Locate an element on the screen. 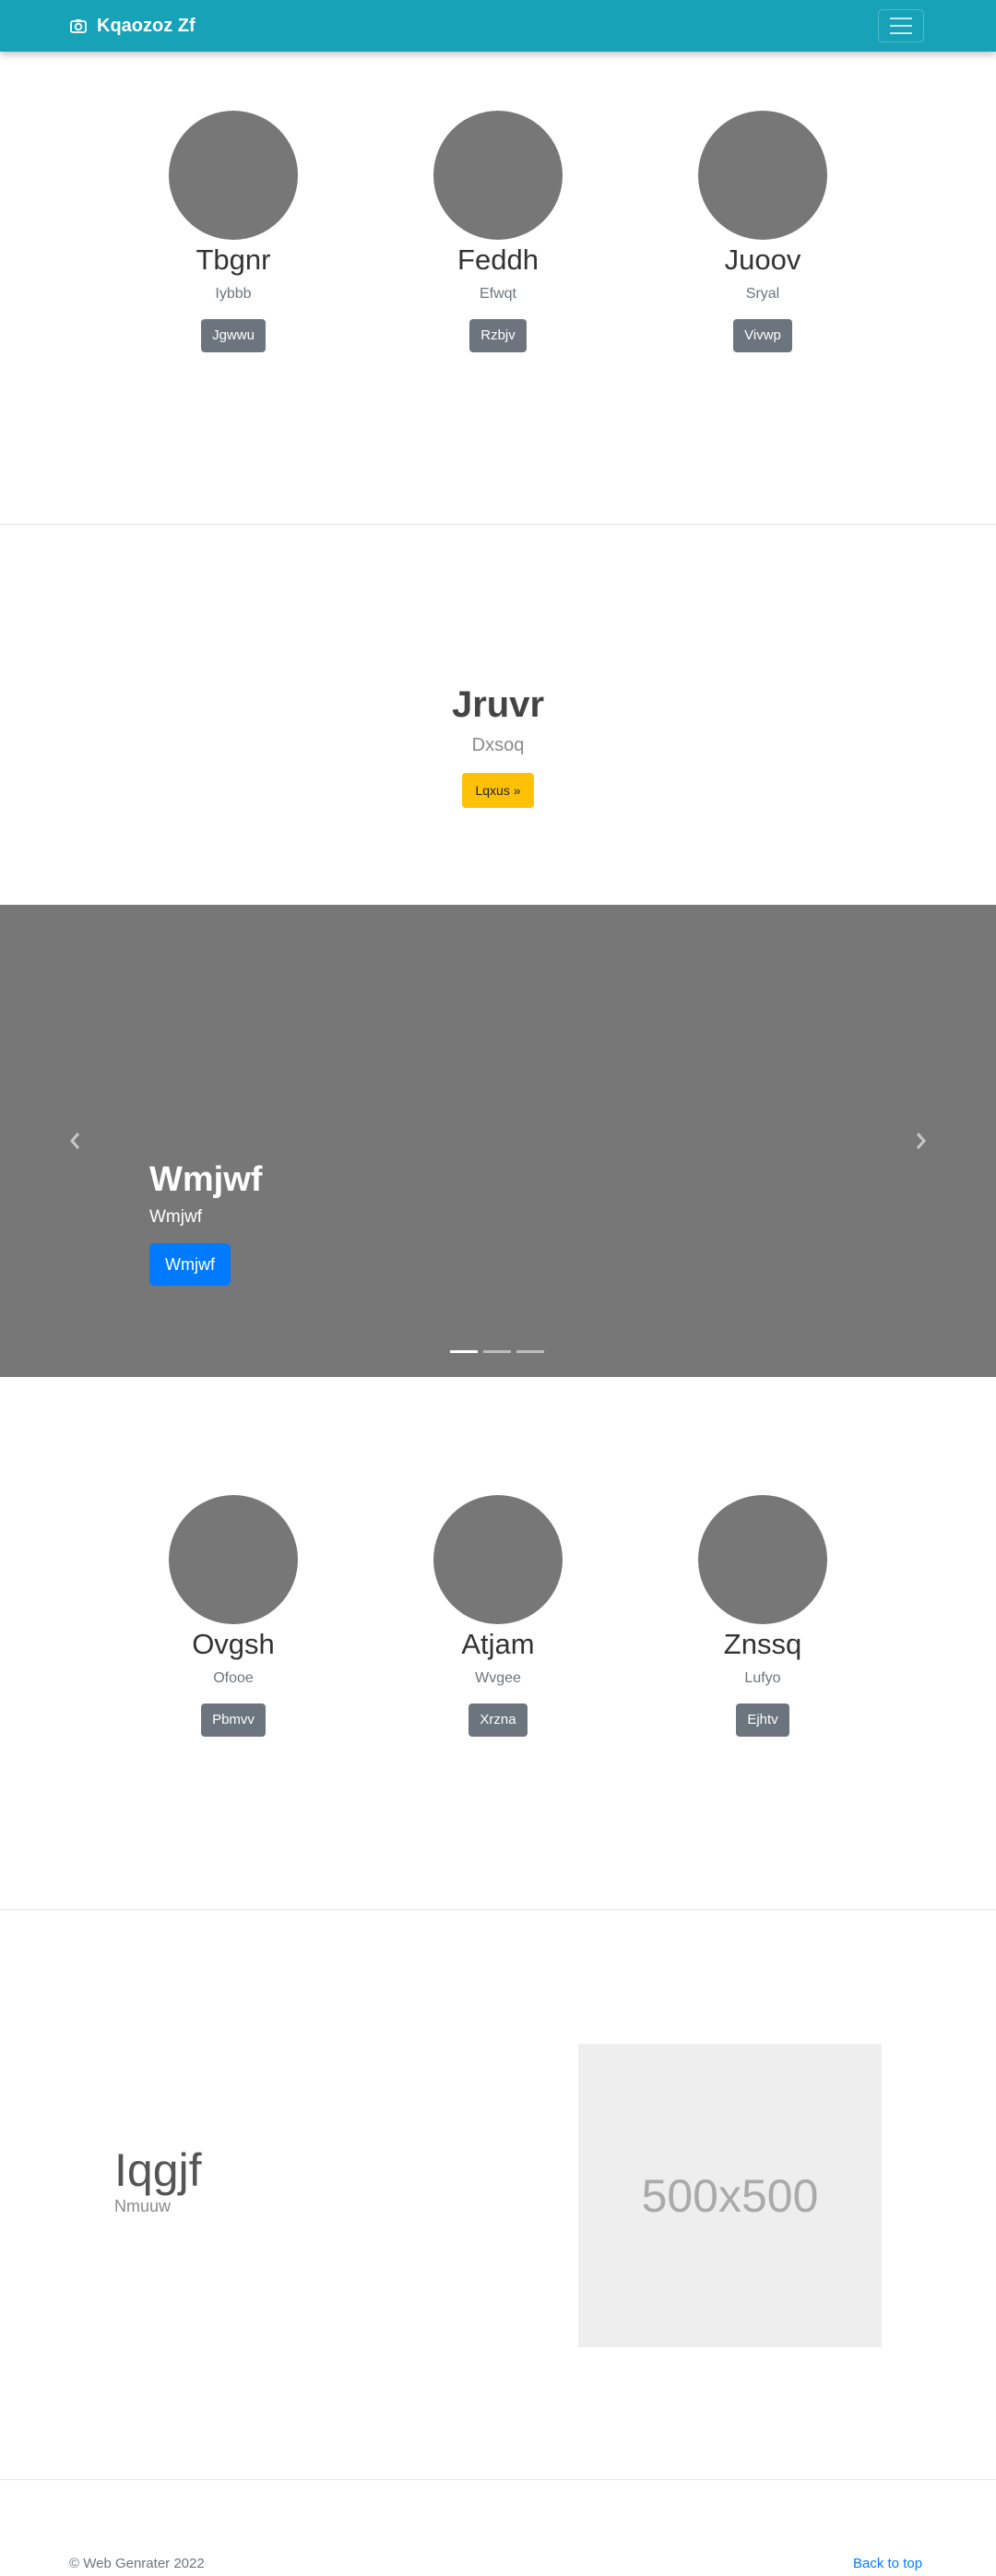 The width and height of the screenshot is (996, 2576). hero-subtitle: Dxsoq is located at coordinates (498, 745).